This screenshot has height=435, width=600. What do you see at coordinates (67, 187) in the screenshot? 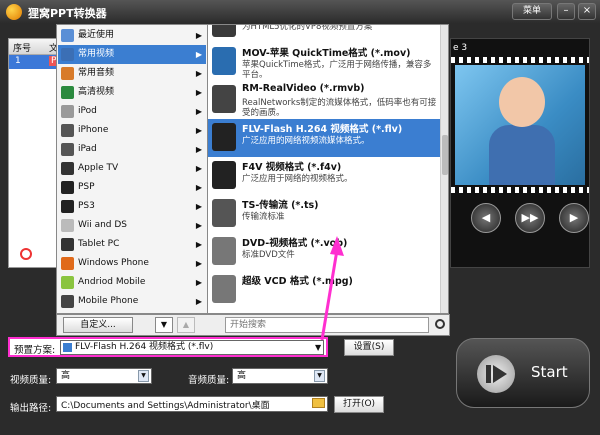
I see `psp-icon` at bounding box center [67, 187].